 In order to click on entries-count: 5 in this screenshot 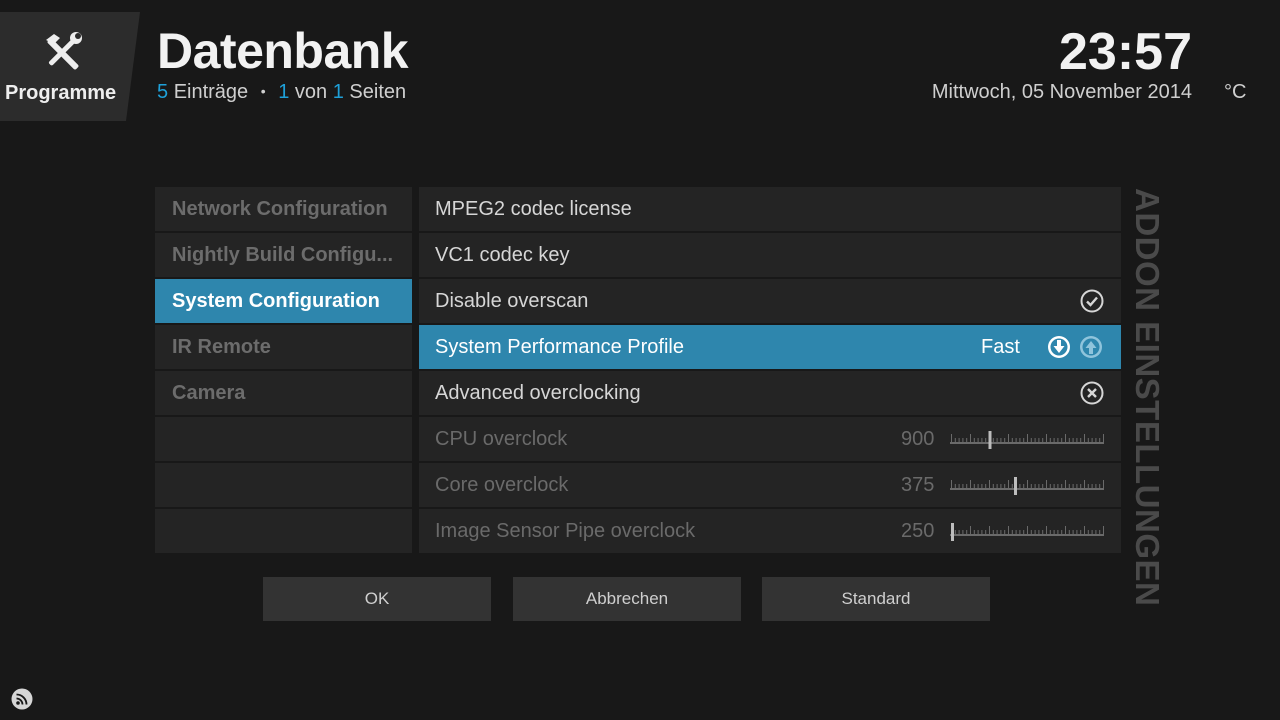, I will do `click(163, 92)`.